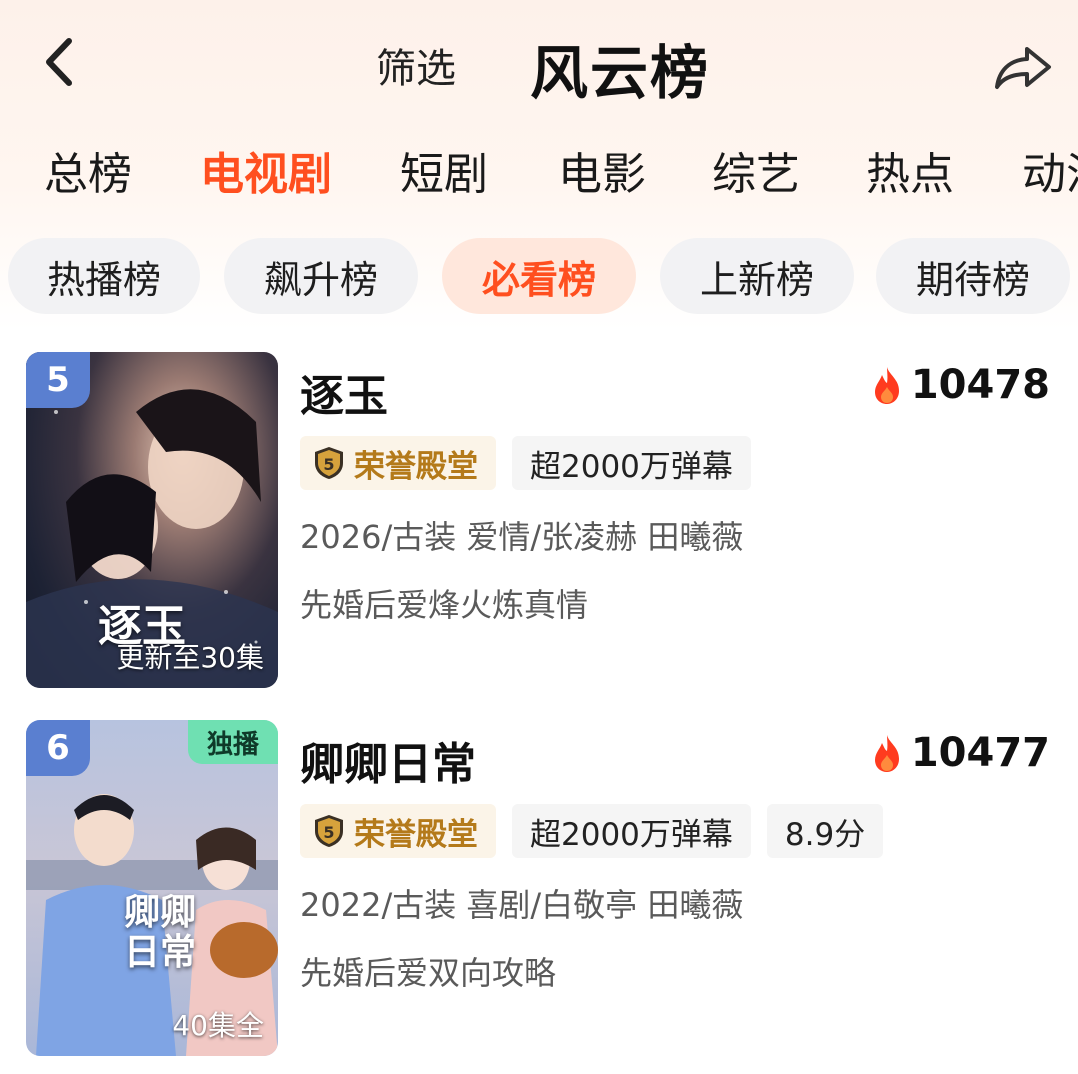 Image resolution: width=1078 pixels, height=1074 pixels. What do you see at coordinates (58, 748) in the screenshot?
I see `rank-badge: 6` at bounding box center [58, 748].